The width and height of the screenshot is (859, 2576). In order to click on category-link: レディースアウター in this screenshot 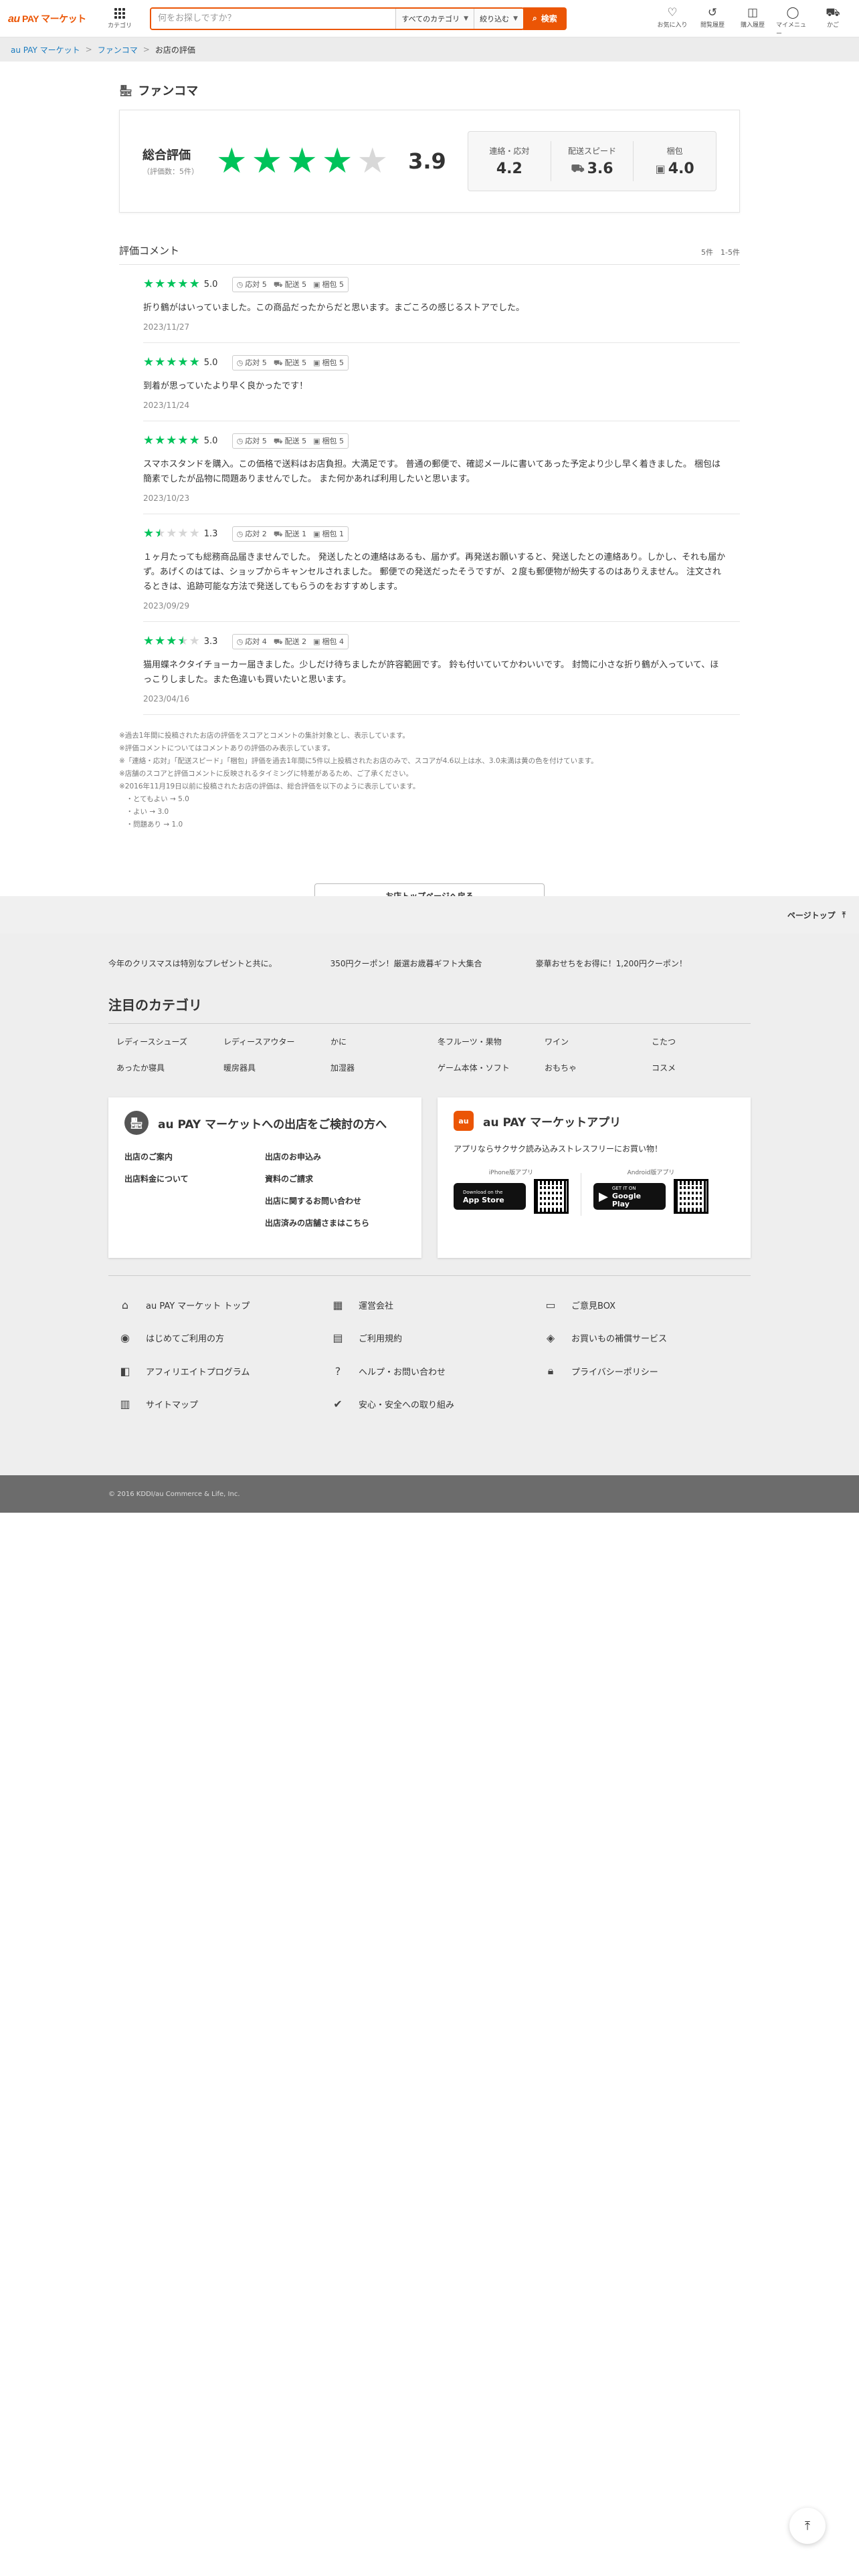, I will do `click(277, 1041)`.